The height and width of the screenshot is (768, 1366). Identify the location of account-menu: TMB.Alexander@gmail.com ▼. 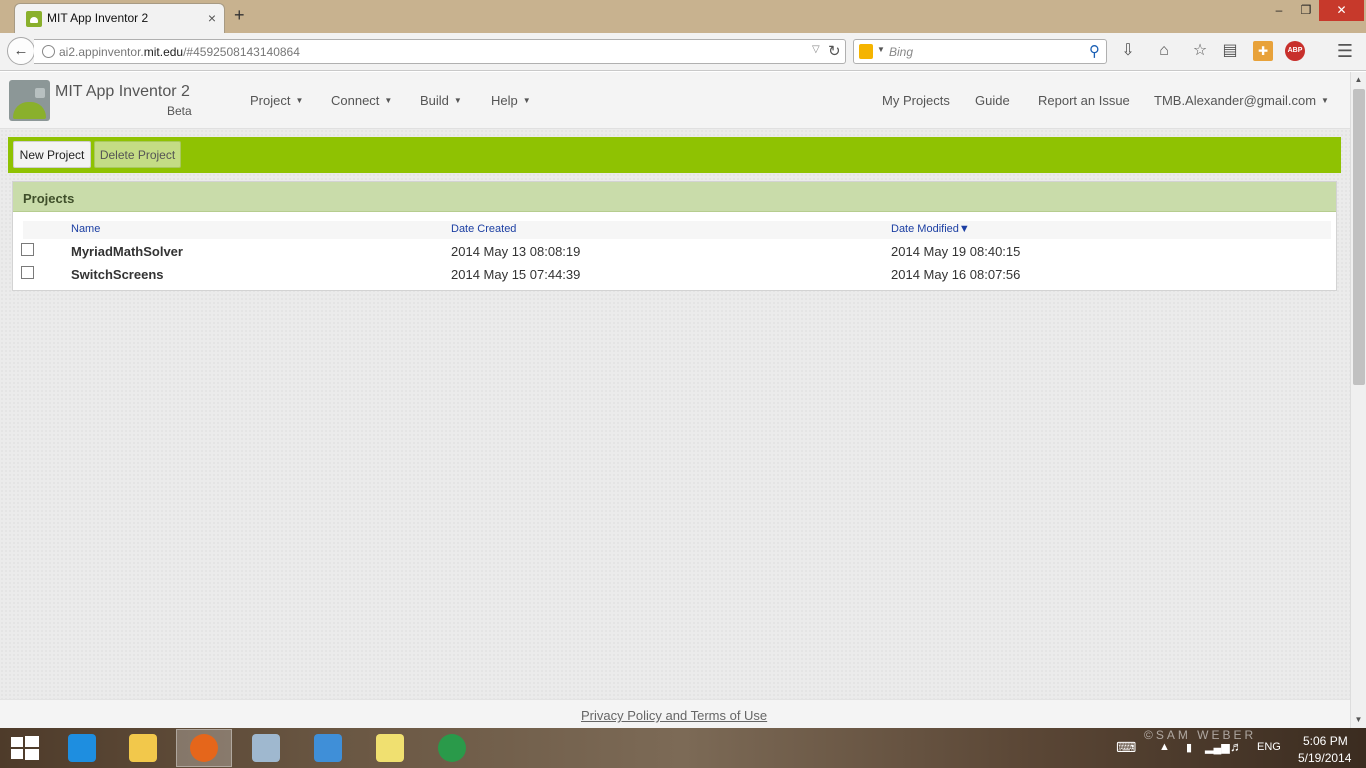
(1241, 100).